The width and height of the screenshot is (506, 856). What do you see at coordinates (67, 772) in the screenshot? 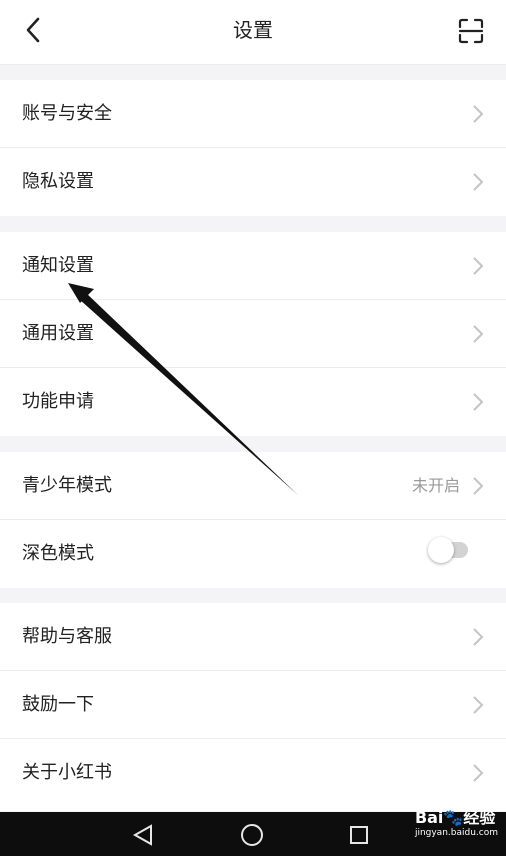
I see `settings-item-label: 关于小红书` at bounding box center [67, 772].